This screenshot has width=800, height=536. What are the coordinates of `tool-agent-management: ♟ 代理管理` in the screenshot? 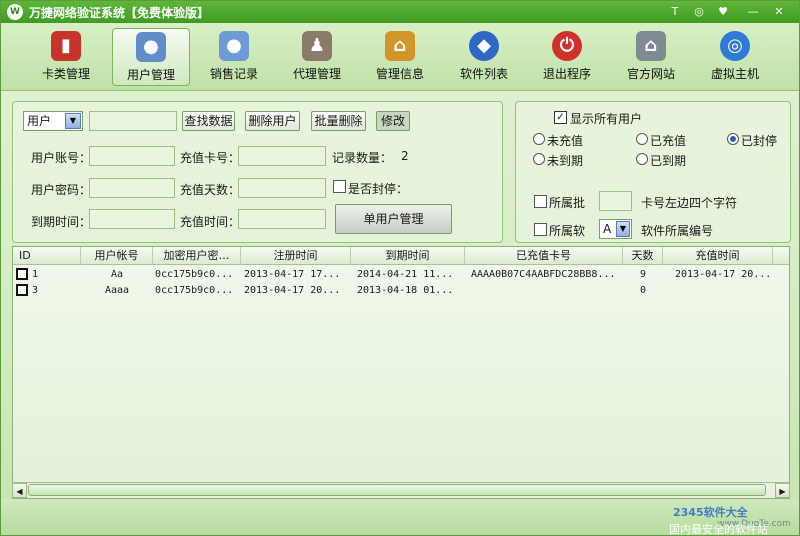 It's located at (317, 57).